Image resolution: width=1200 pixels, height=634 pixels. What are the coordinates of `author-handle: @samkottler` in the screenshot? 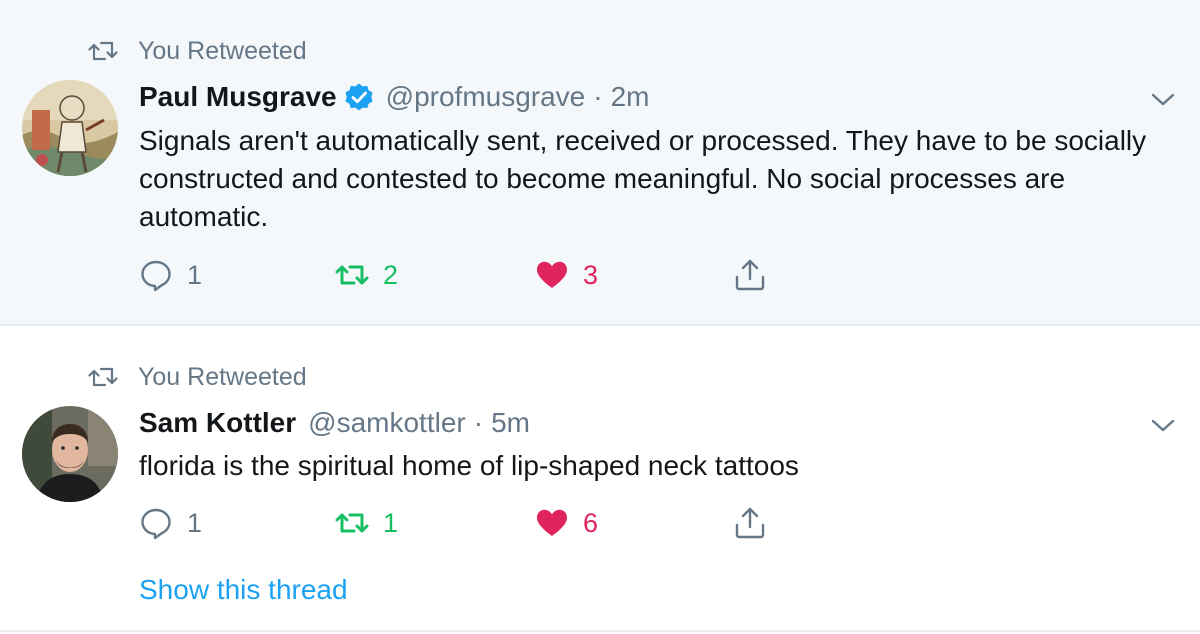 It's located at (387, 423).